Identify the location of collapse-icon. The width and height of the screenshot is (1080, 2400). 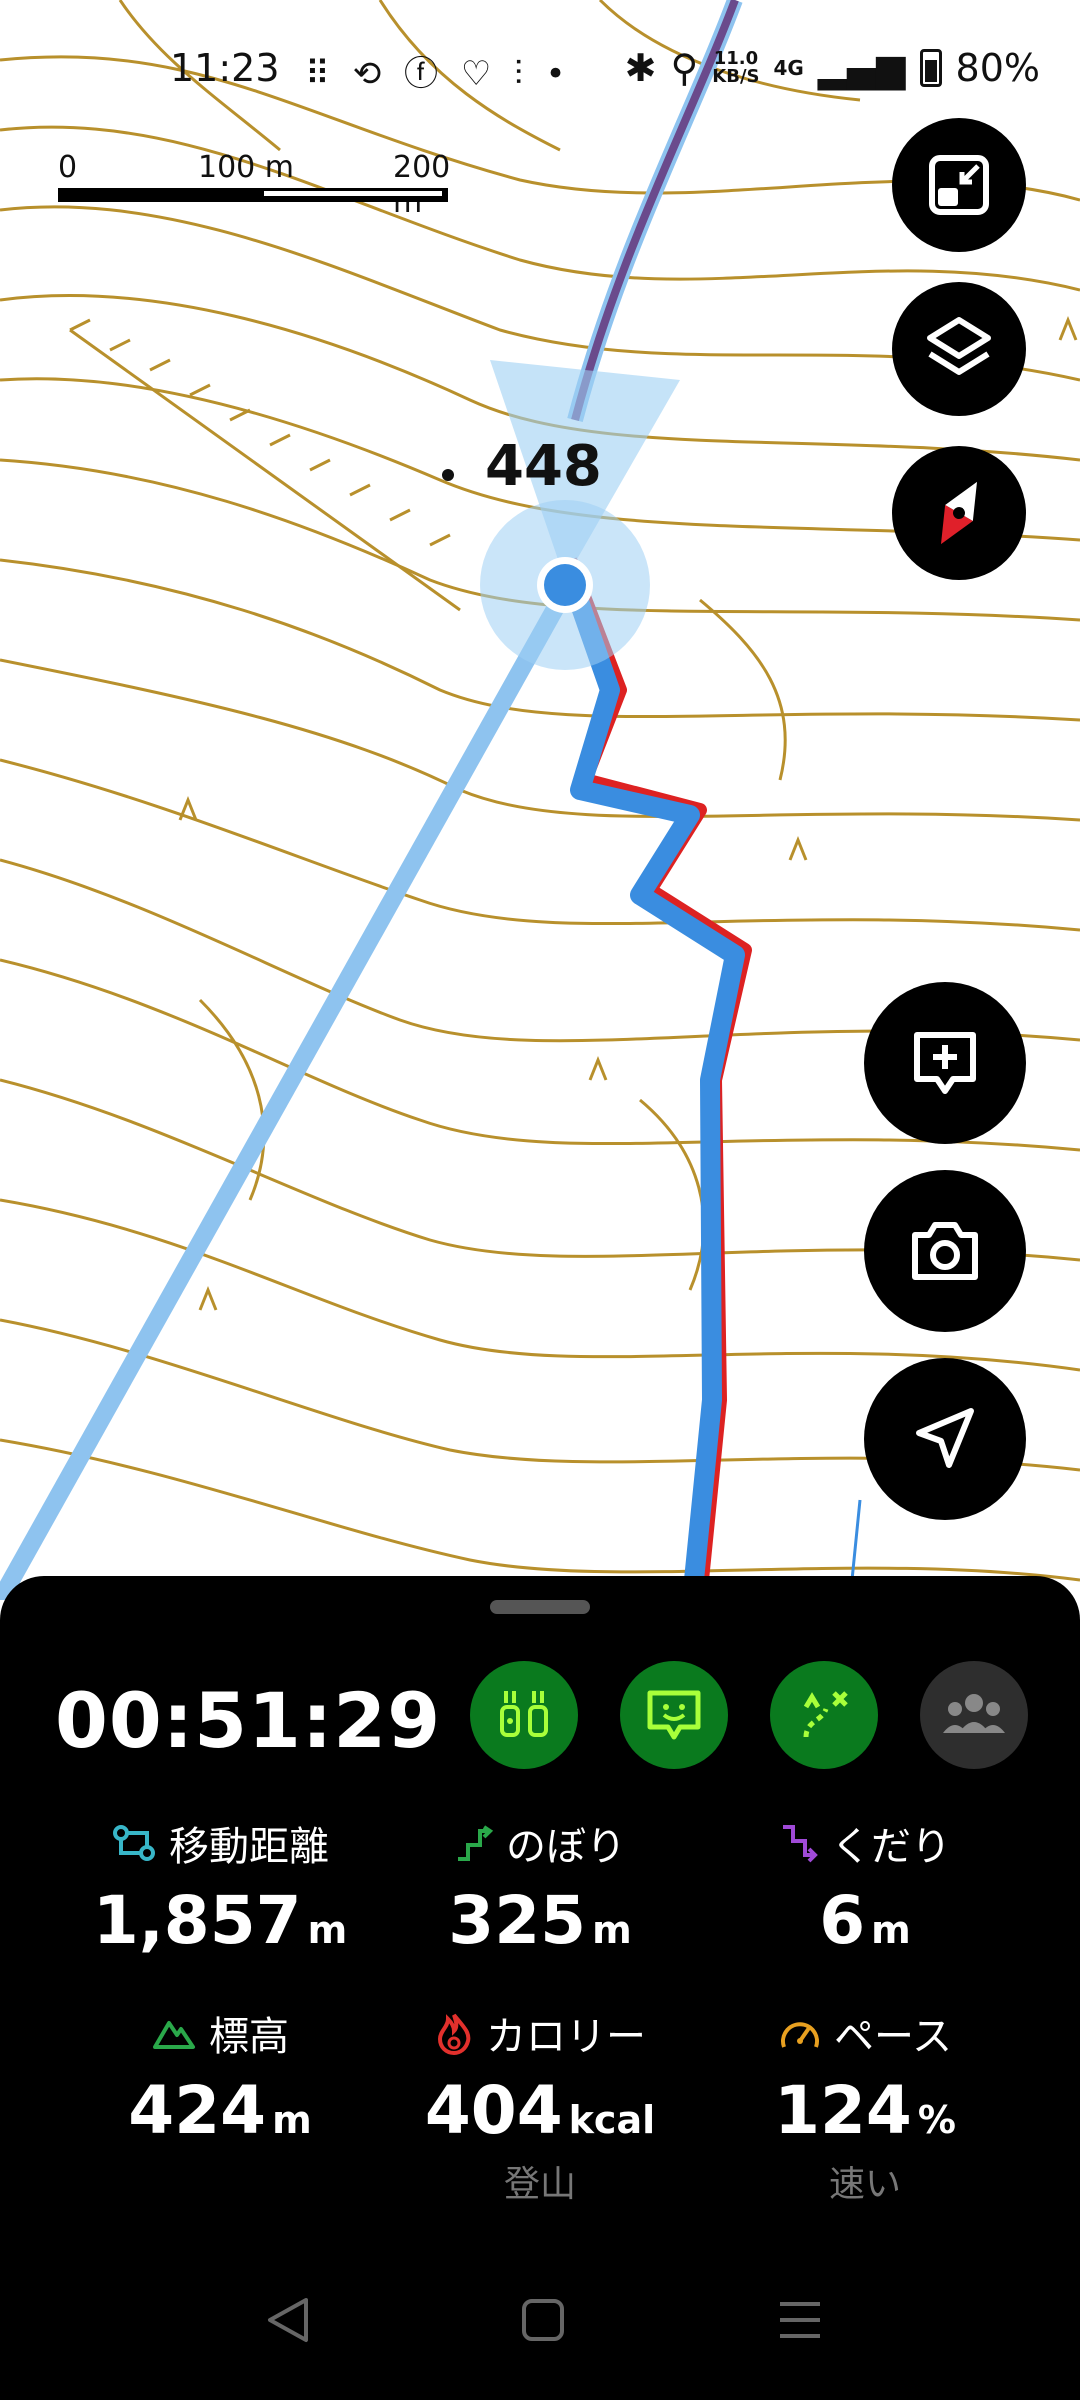
(959, 185).